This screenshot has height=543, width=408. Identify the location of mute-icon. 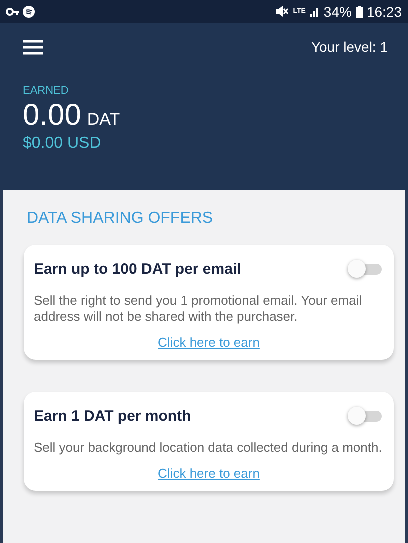
(283, 11).